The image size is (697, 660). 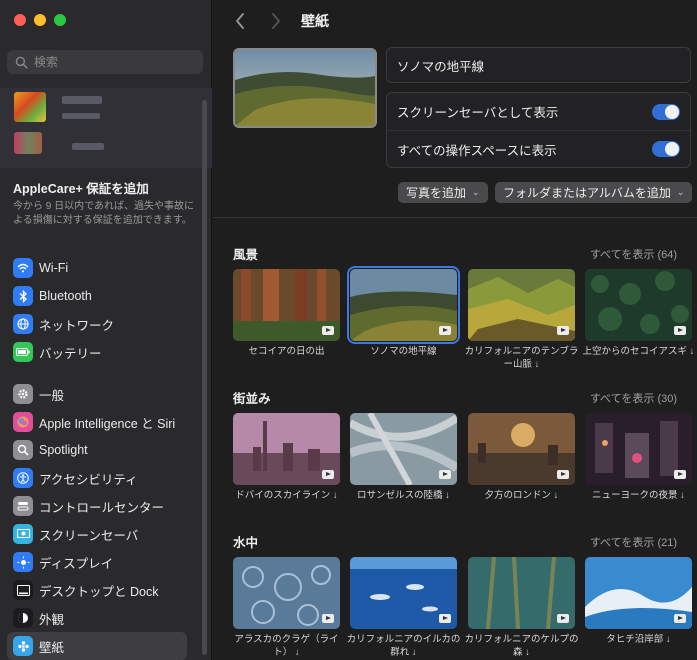 What do you see at coordinates (88, 479) in the screenshot?
I see `sidebar-item-label: アクセシビリティ` at bounding box center [88, 479].